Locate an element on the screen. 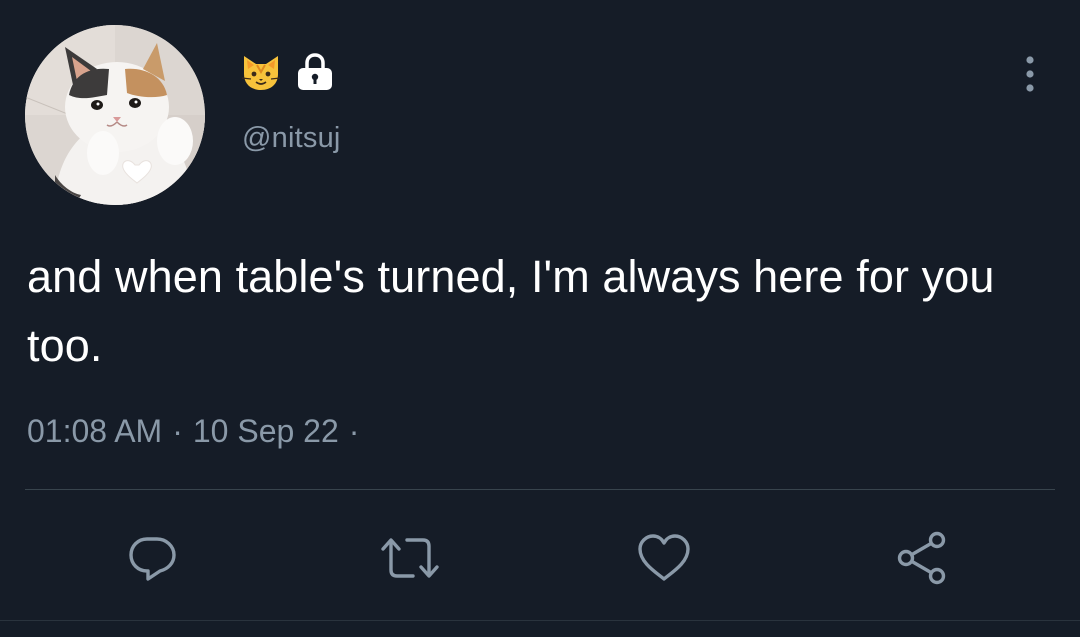  reply-icon is located at coordinates (152, 559).